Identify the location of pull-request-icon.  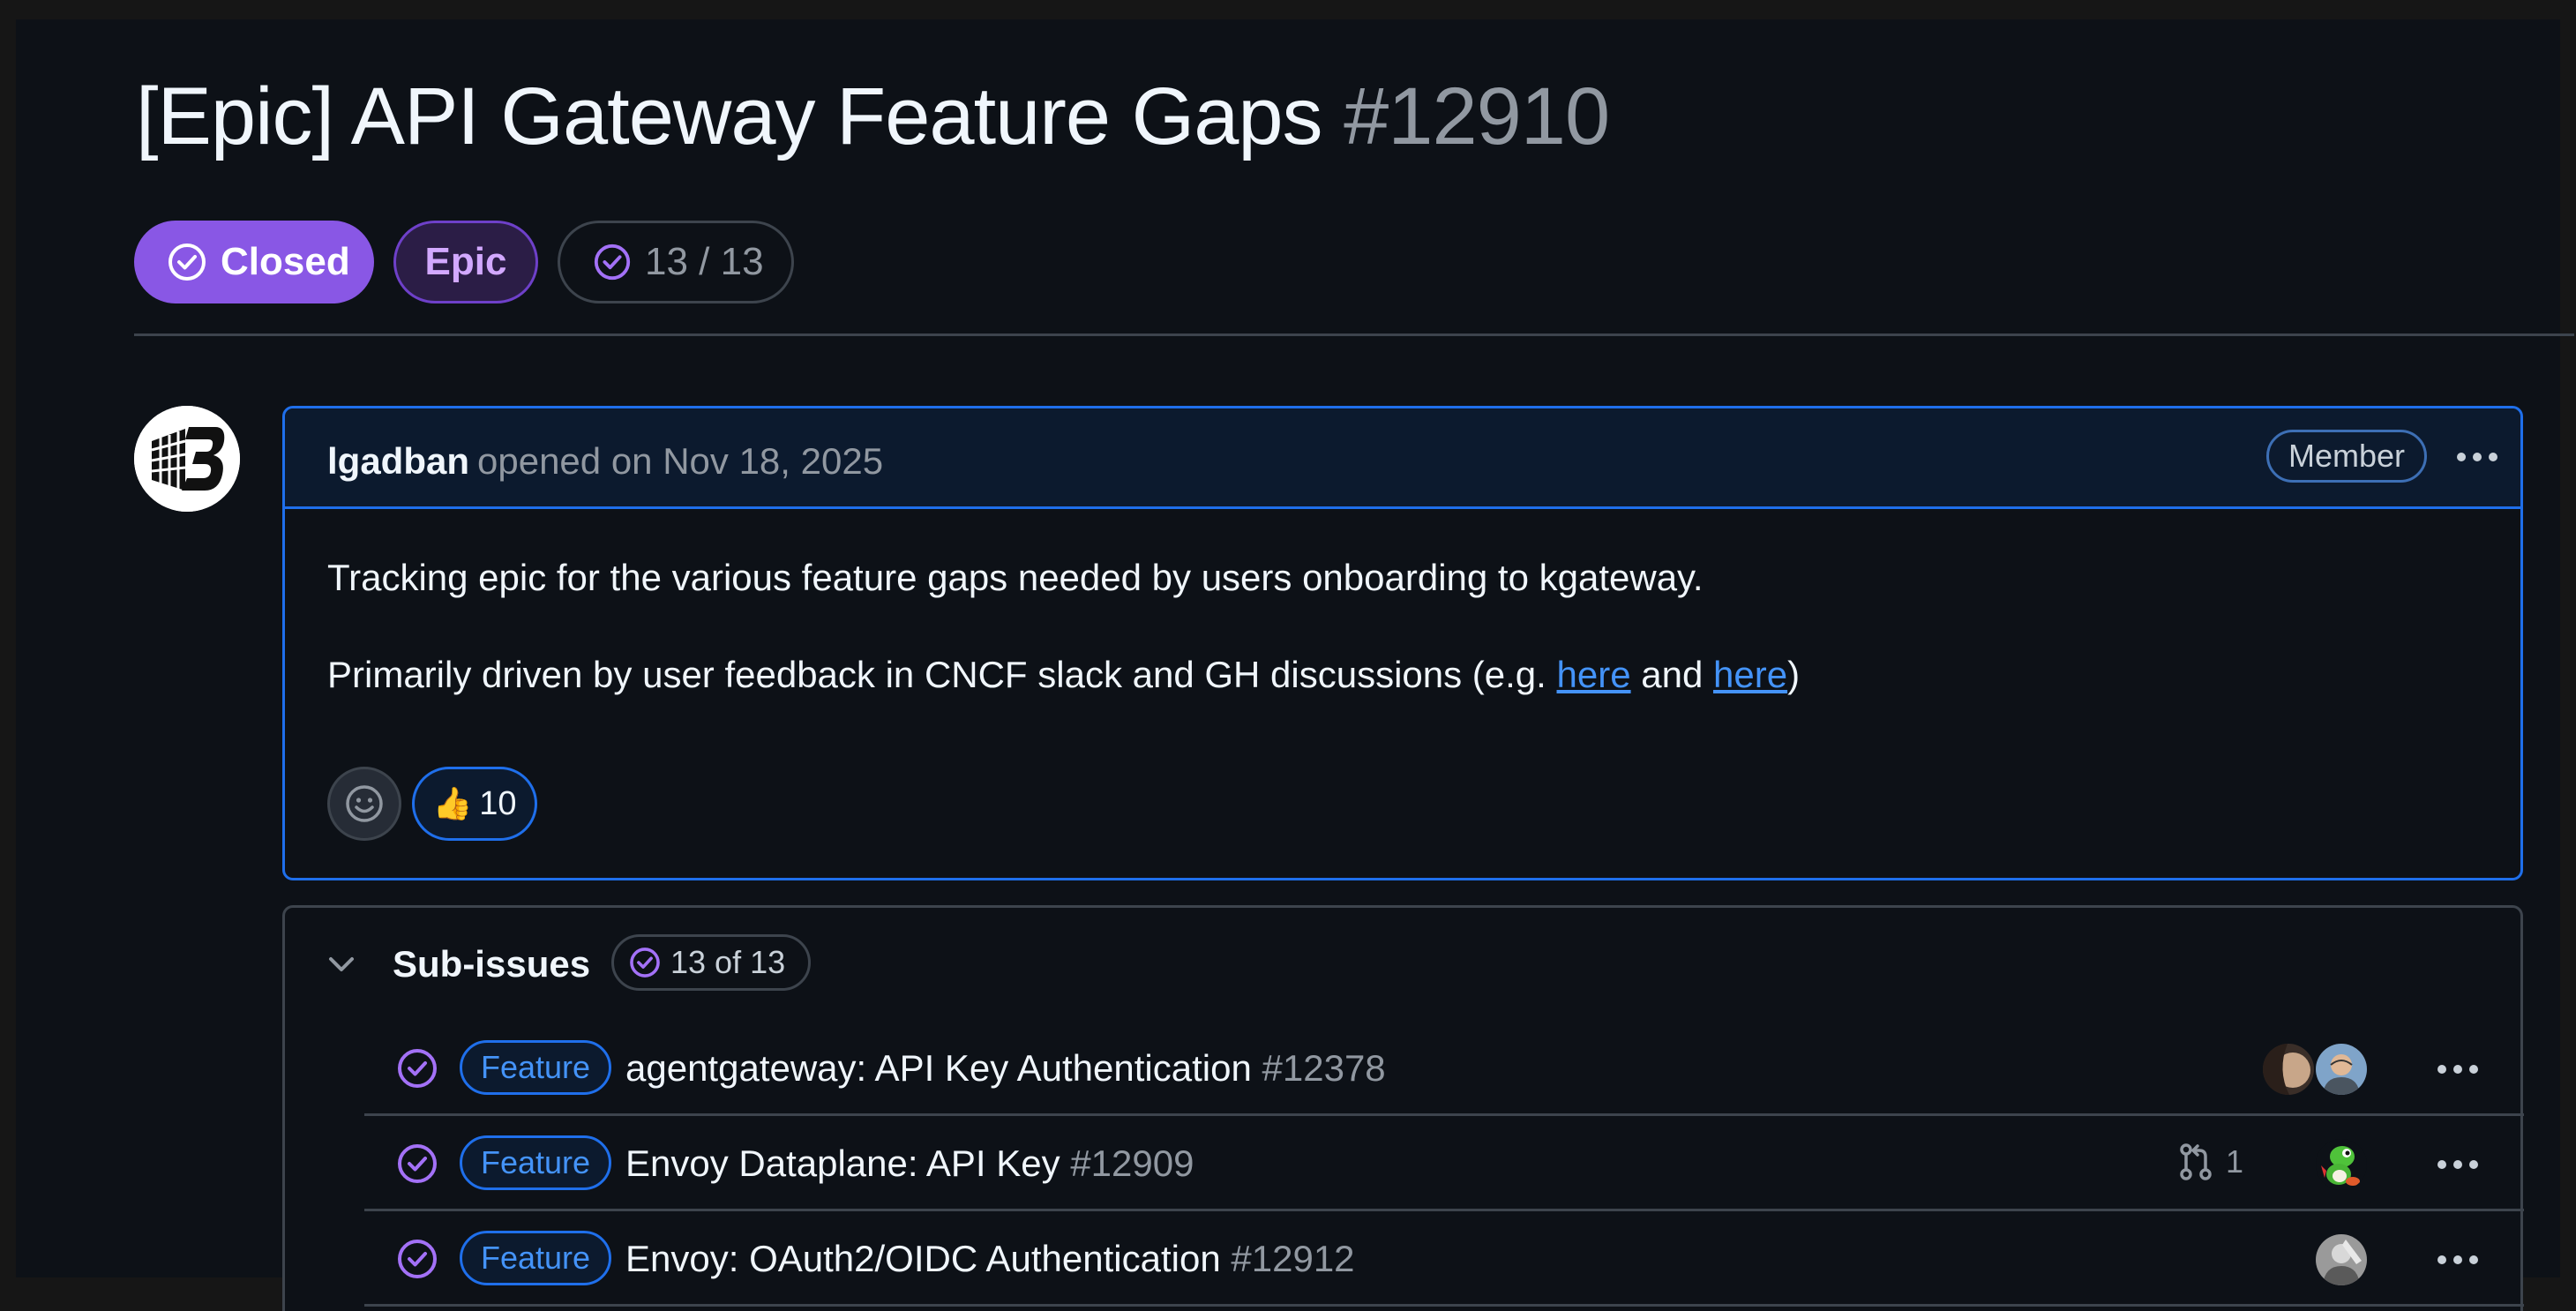
(2196, 1161).